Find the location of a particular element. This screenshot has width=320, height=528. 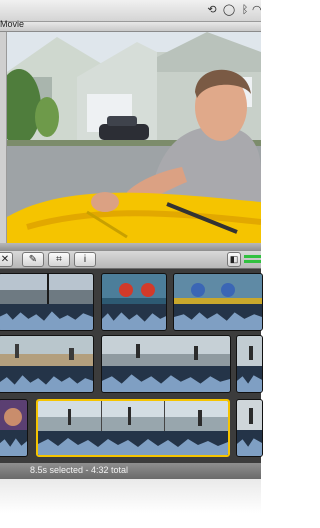

window-reflection is located at coordinates (130, 503).